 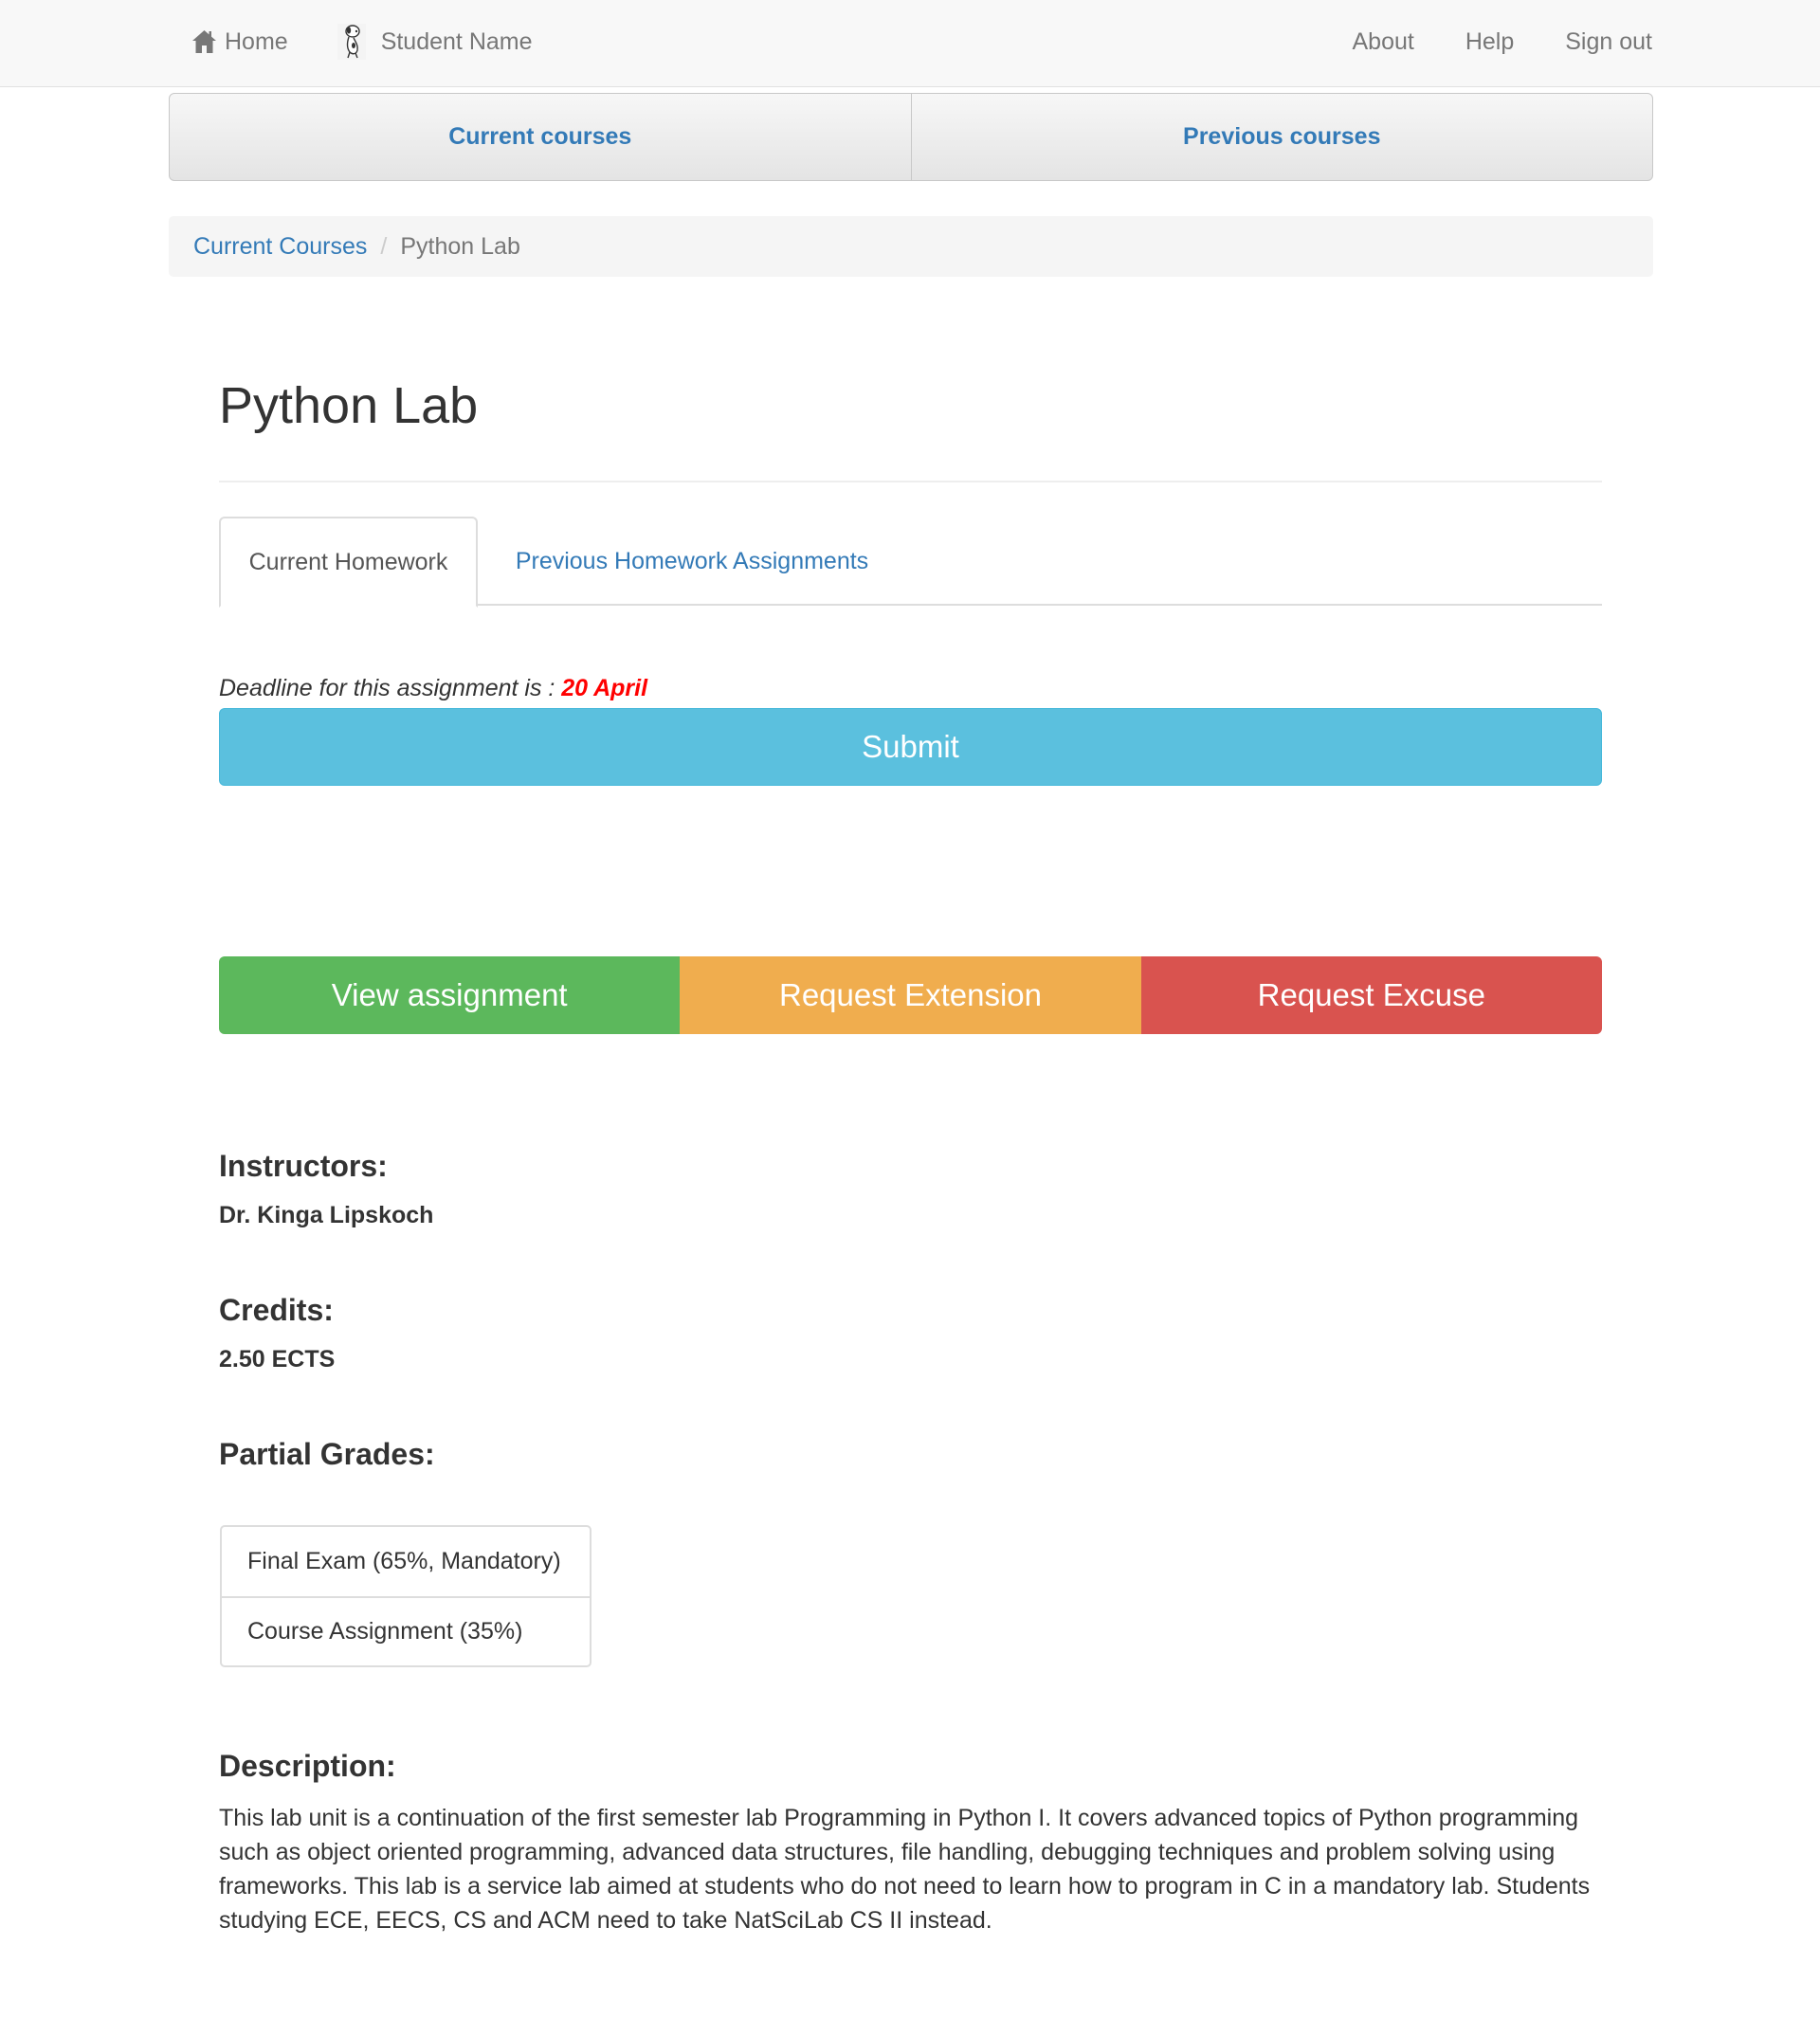 What do you see at coordinates (348, 562) in the screenshot?
I see `tab-current-homework: Current Homework` at bounding box center [348, 562].